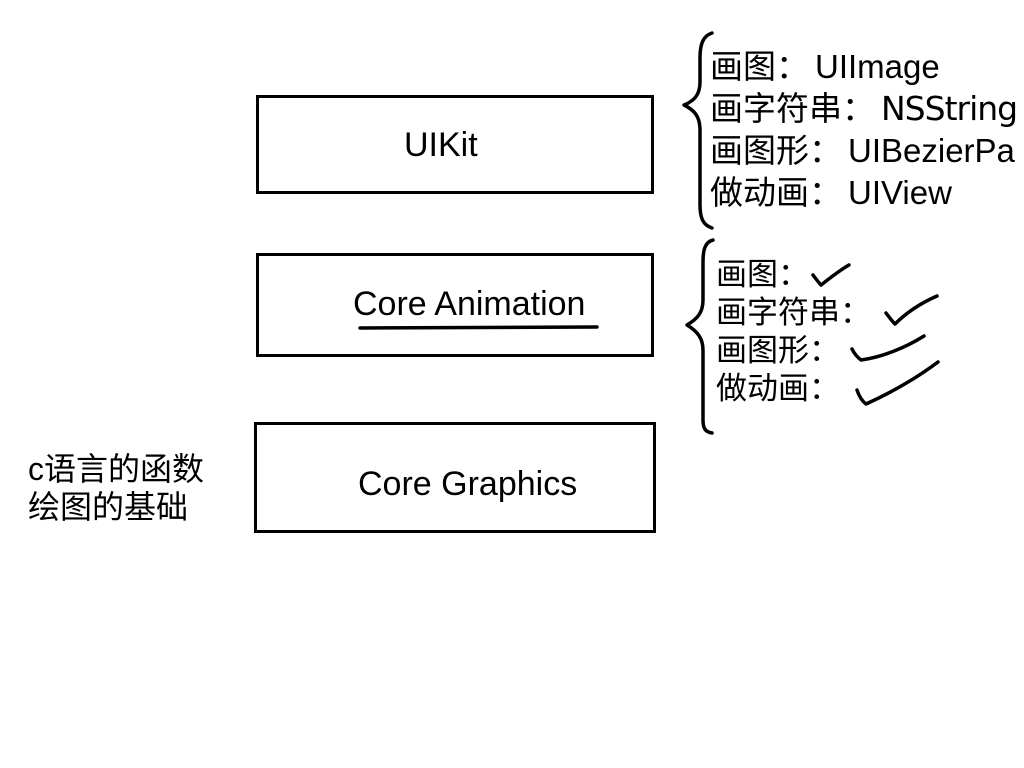 This screenshot has width=1024, height=768. I want to click on list-item: 做动画： UIView, so click(863, 193).